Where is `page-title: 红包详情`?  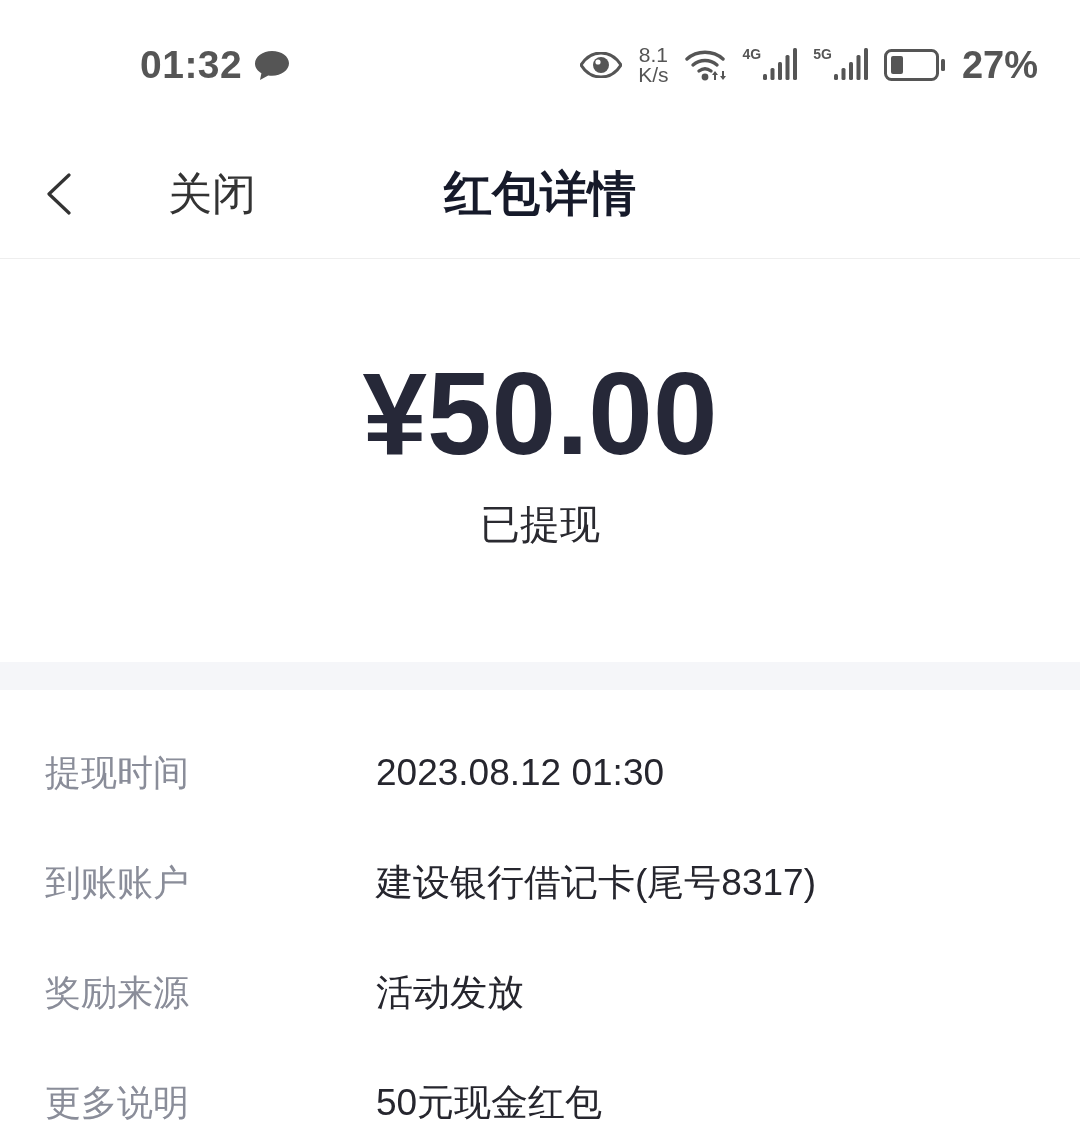 page-title: 红包详情 is located at coordinates (540, 193).